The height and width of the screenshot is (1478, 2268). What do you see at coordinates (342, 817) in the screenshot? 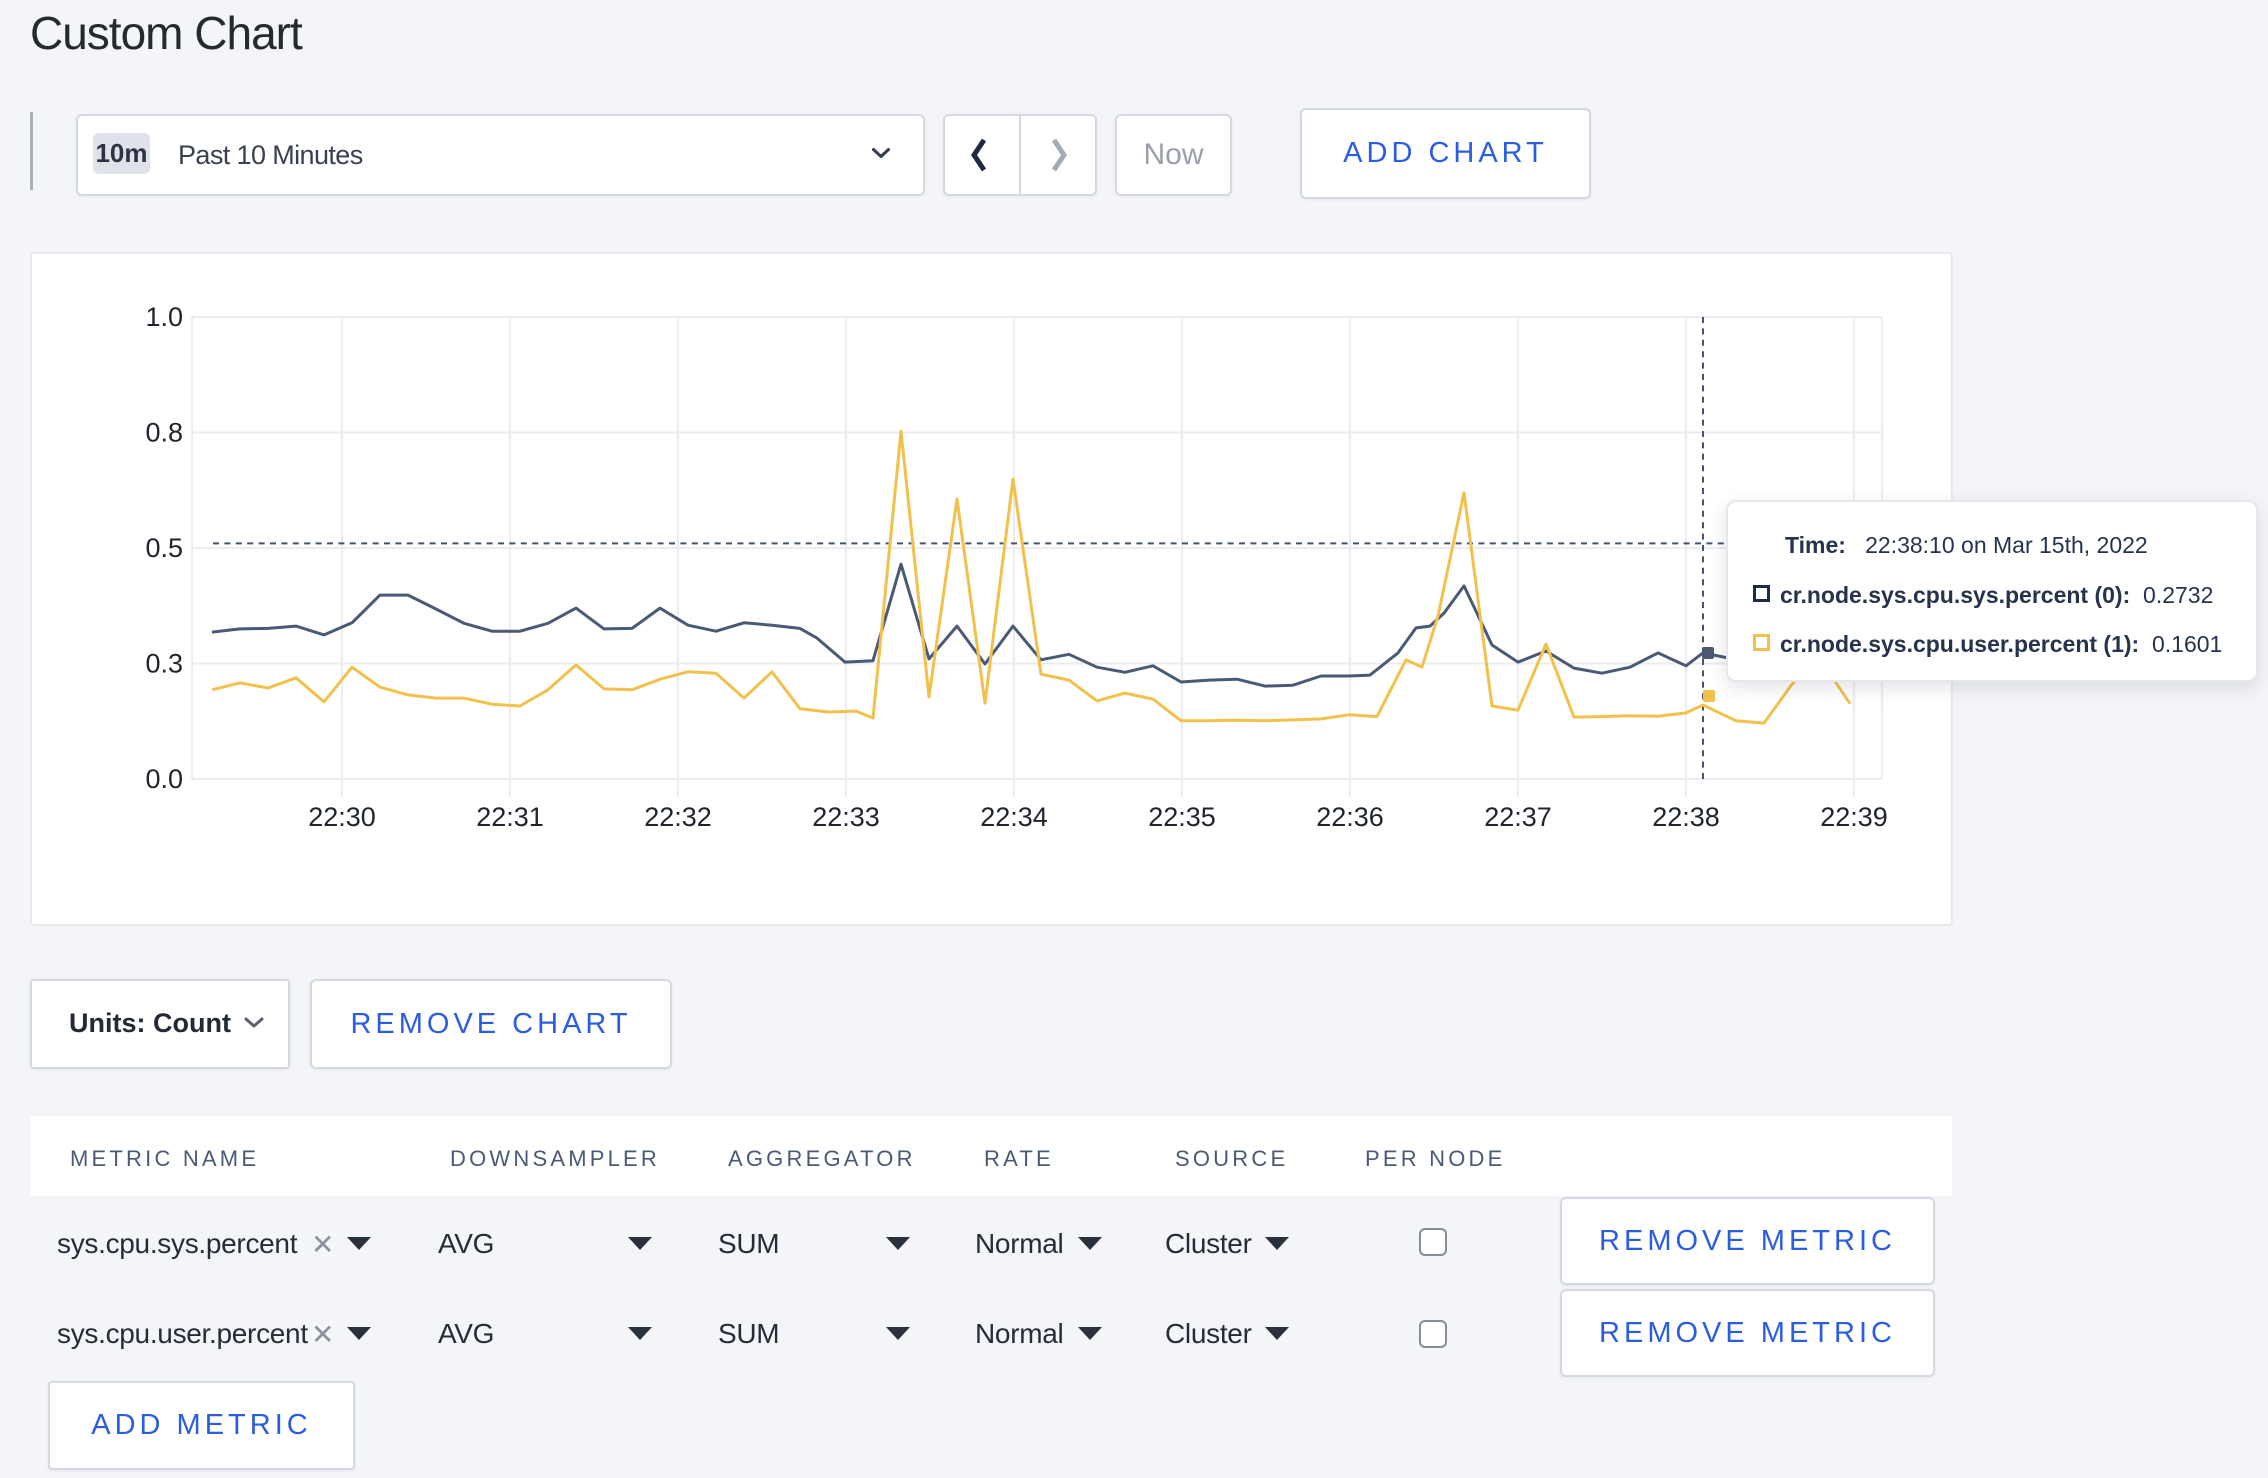
I see `svg-text: 22:30` at bounding box center [342, 817].